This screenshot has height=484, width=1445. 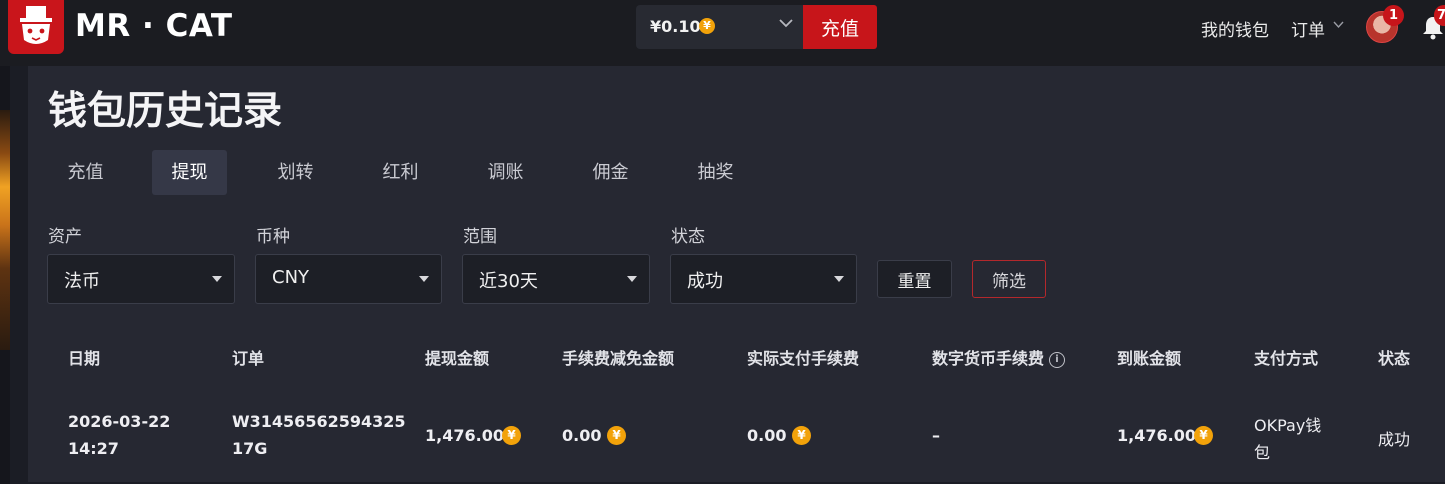 I want to click on column-header-withdraw-amount: 提现金额, so click(x=457, y=358).